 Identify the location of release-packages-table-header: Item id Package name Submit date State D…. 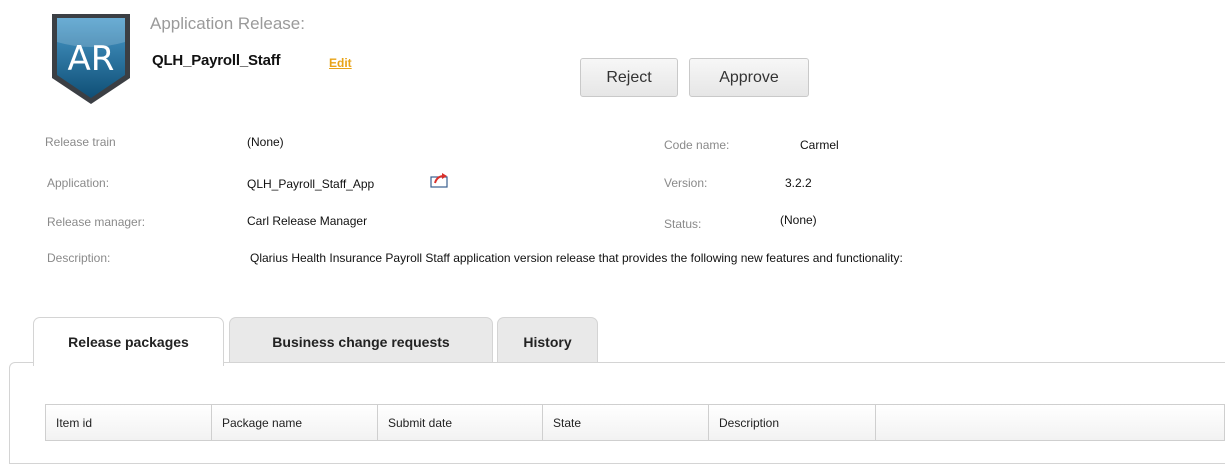
(635, 422).